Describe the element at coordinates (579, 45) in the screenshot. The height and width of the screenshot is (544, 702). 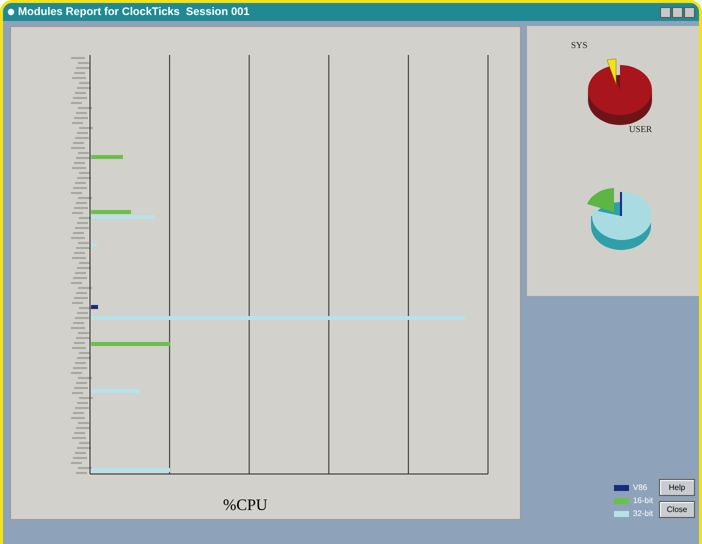
I see `slice-label: SYS` at that location.